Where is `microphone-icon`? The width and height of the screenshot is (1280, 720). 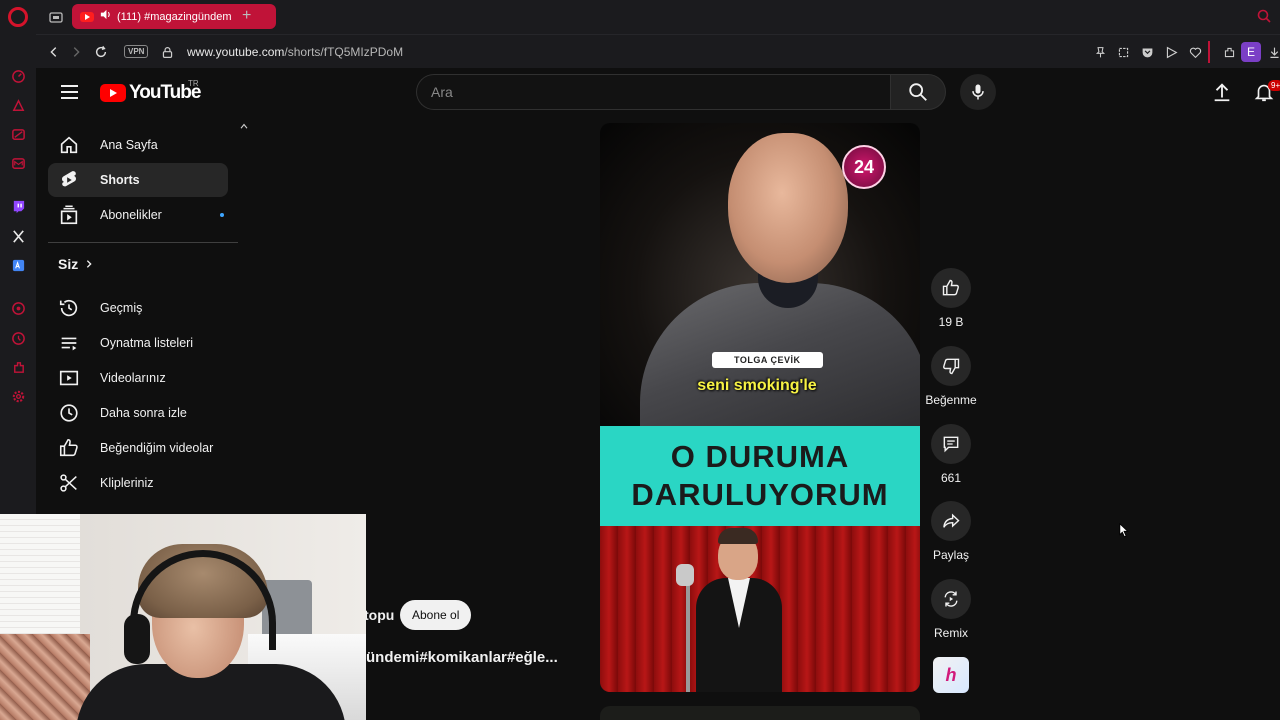
microphone-icon is located at coordinates (978, 92).